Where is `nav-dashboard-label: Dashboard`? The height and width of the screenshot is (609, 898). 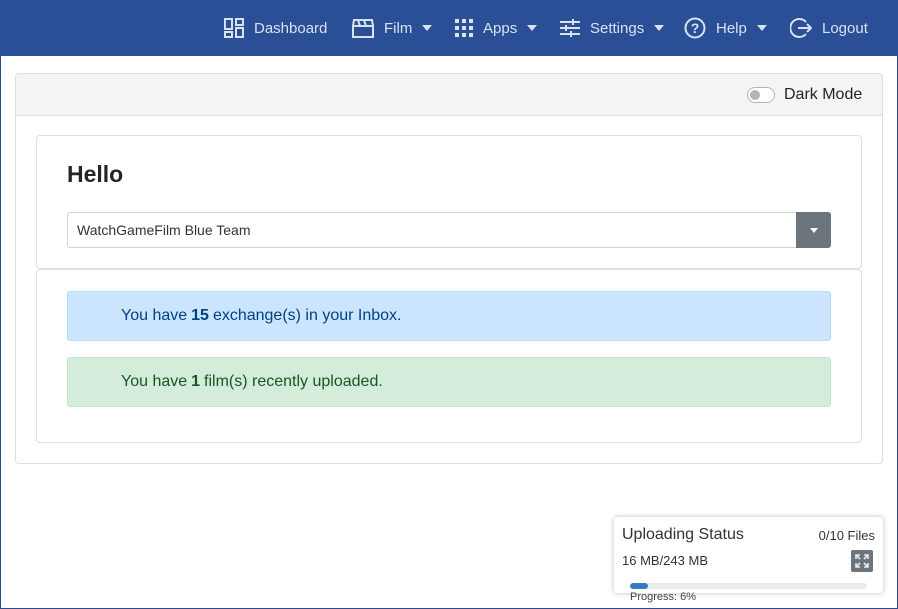
nav-dashboard-label: Dashboard is located at coordinates (291, 28).